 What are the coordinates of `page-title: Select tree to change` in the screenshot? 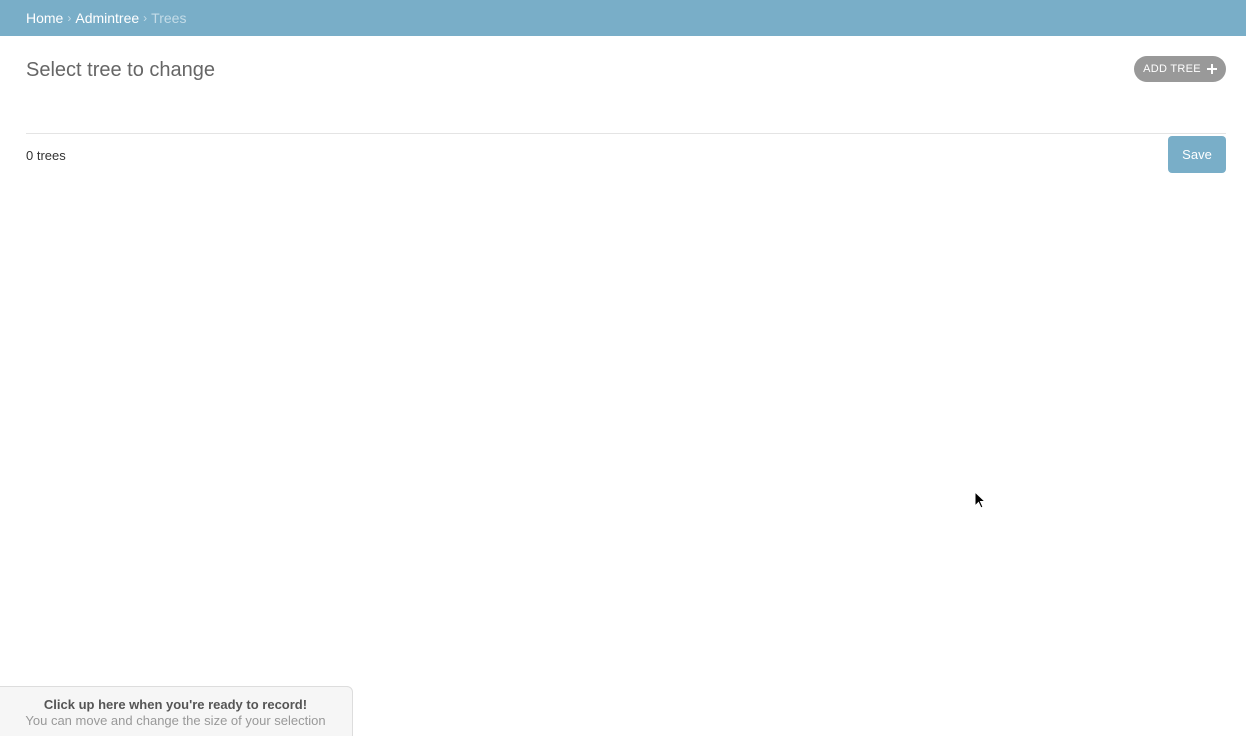 It's located at (121, 70).